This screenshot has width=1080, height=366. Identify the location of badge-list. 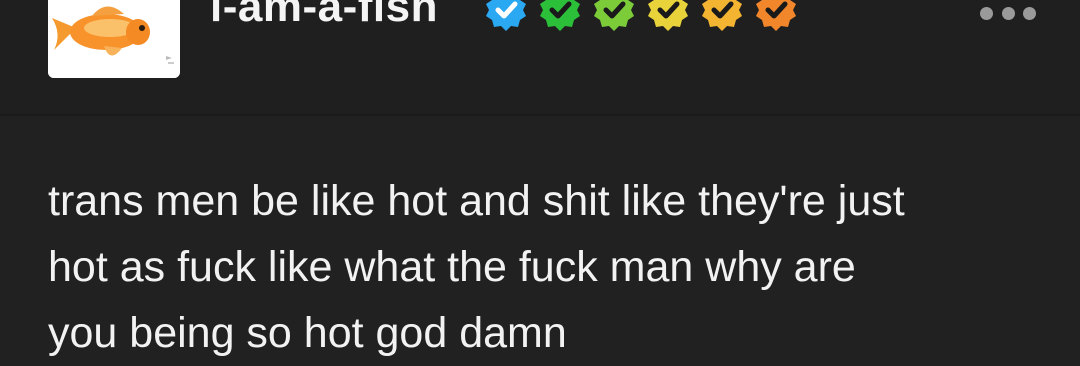
(641, 20).